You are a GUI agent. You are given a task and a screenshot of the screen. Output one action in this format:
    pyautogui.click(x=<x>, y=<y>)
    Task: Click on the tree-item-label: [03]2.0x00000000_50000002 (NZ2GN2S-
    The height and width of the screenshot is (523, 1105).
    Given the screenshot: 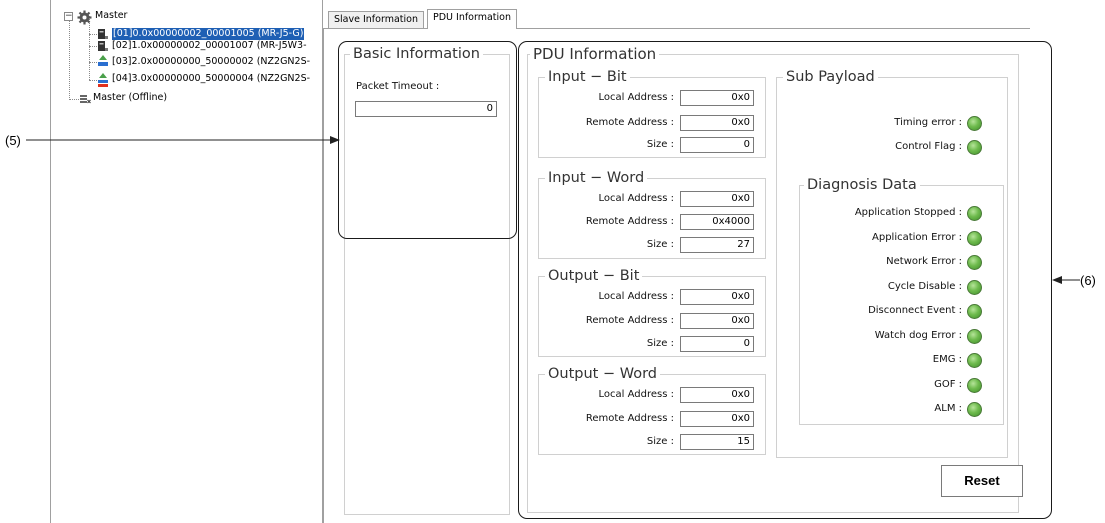 What is the action you would take?
    pyautogui.click(x=211, y=61)
    